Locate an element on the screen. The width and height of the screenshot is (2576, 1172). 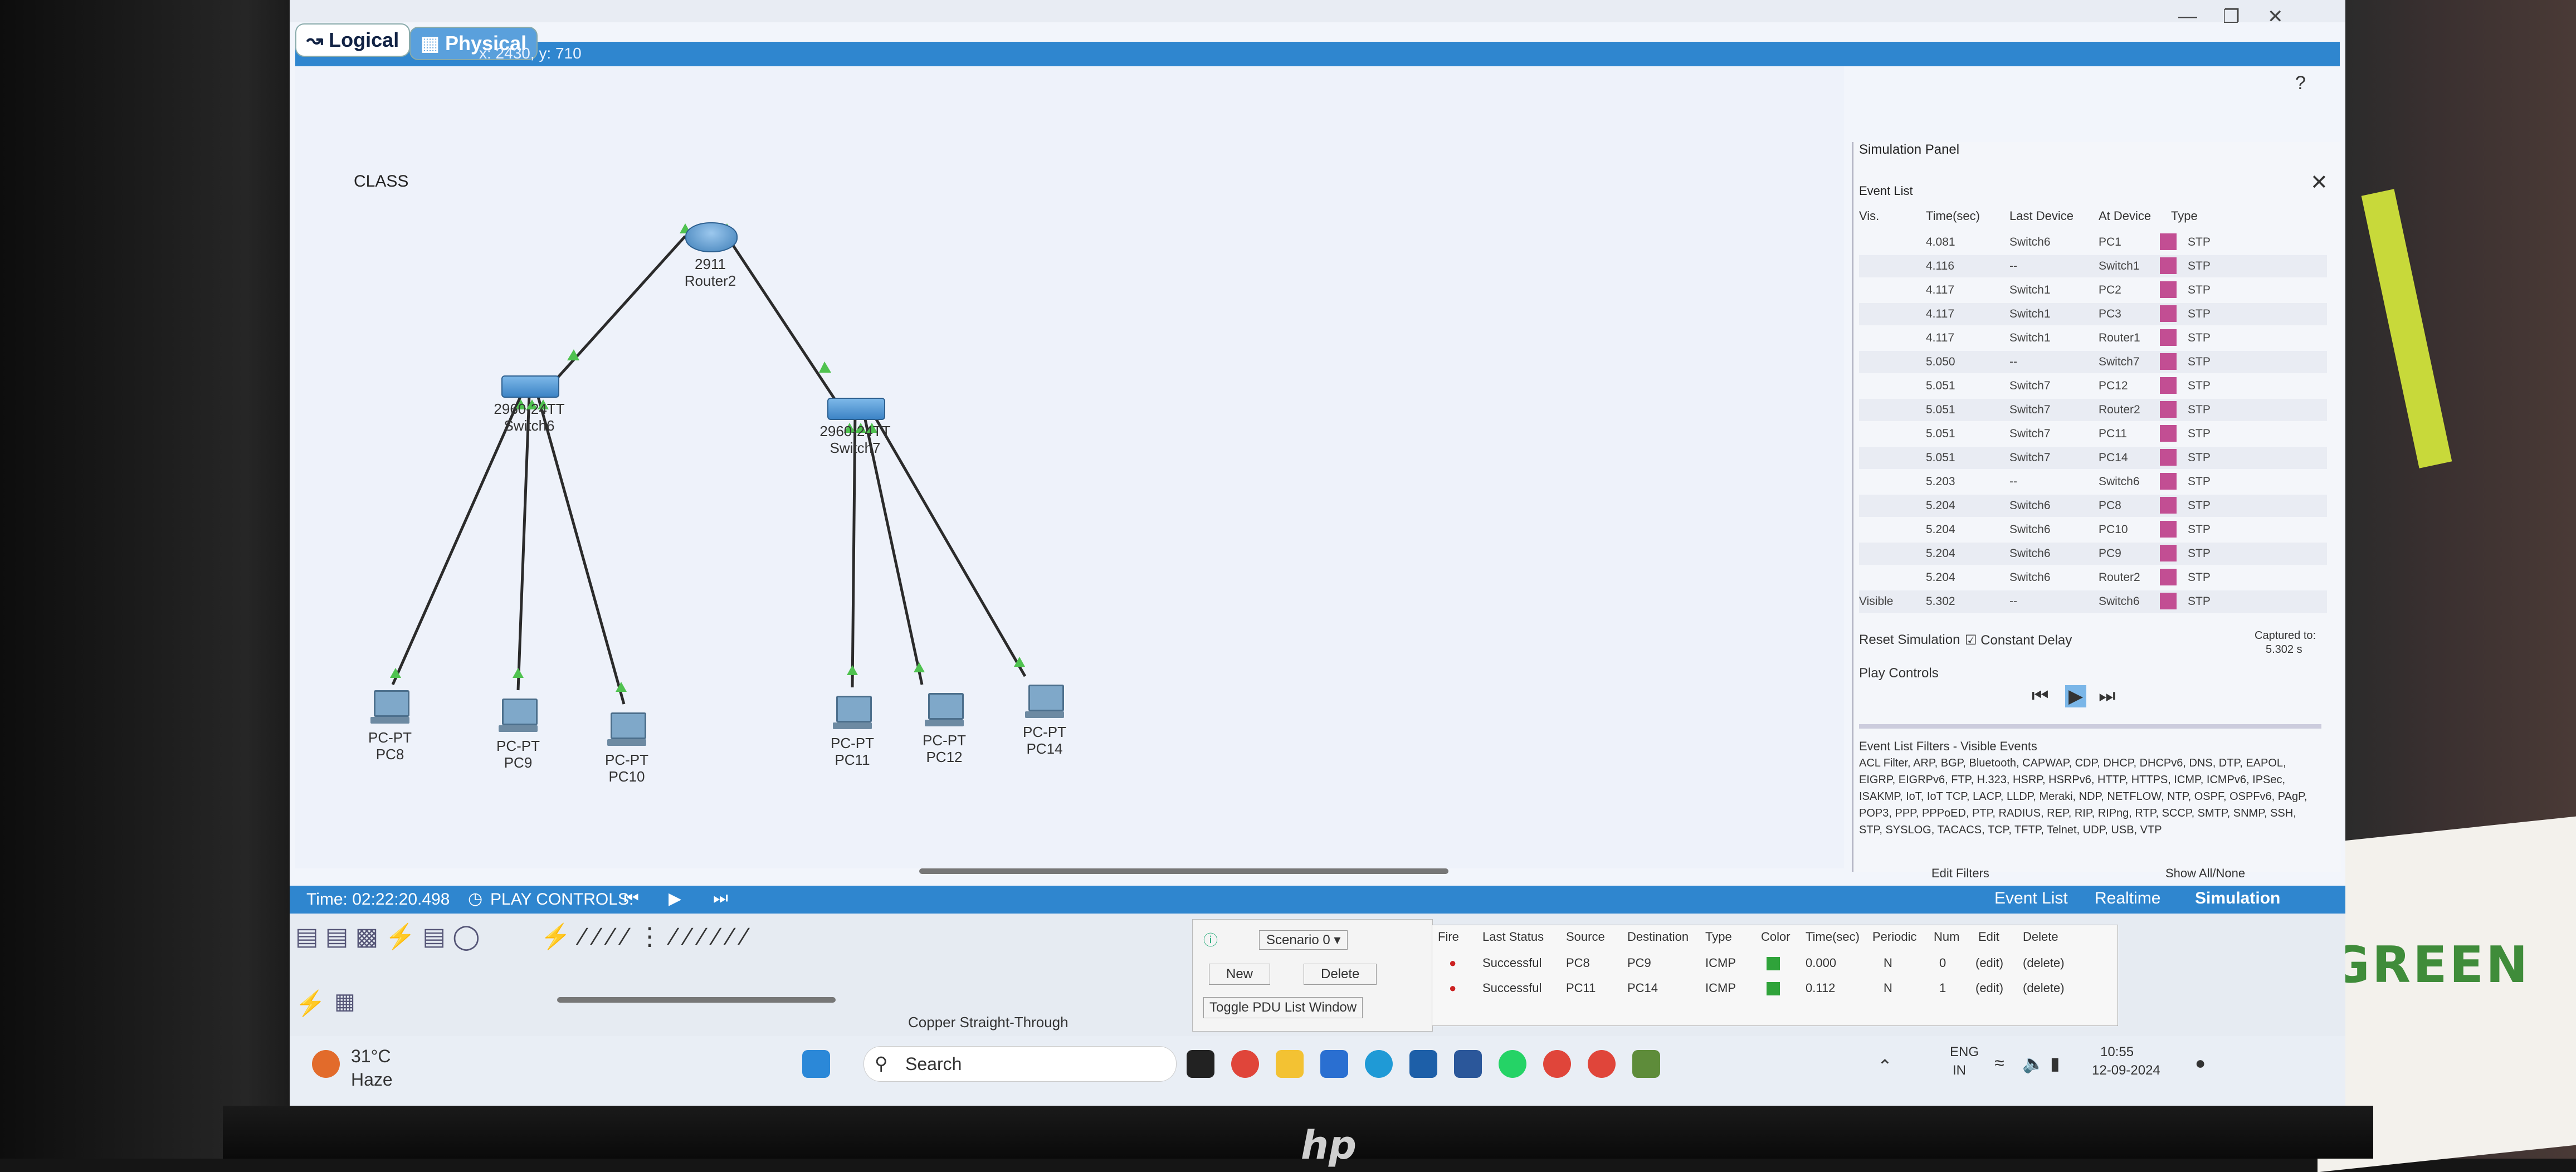
pdu-color-swatch is located at coordinates (1773, 989).